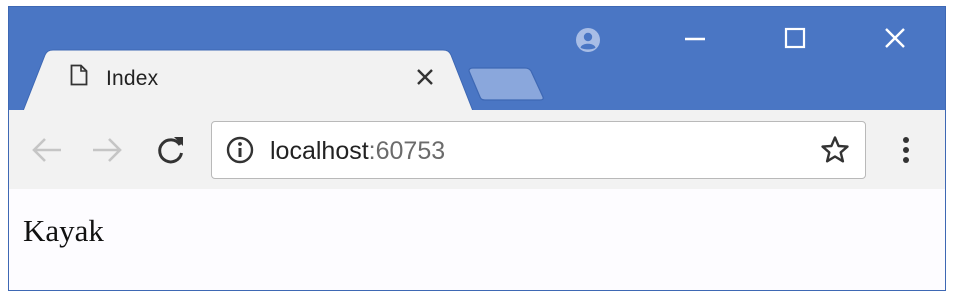 The height and width of the screenshot is (298, 954). I want to click on new-tab-button, so click(506, 84).